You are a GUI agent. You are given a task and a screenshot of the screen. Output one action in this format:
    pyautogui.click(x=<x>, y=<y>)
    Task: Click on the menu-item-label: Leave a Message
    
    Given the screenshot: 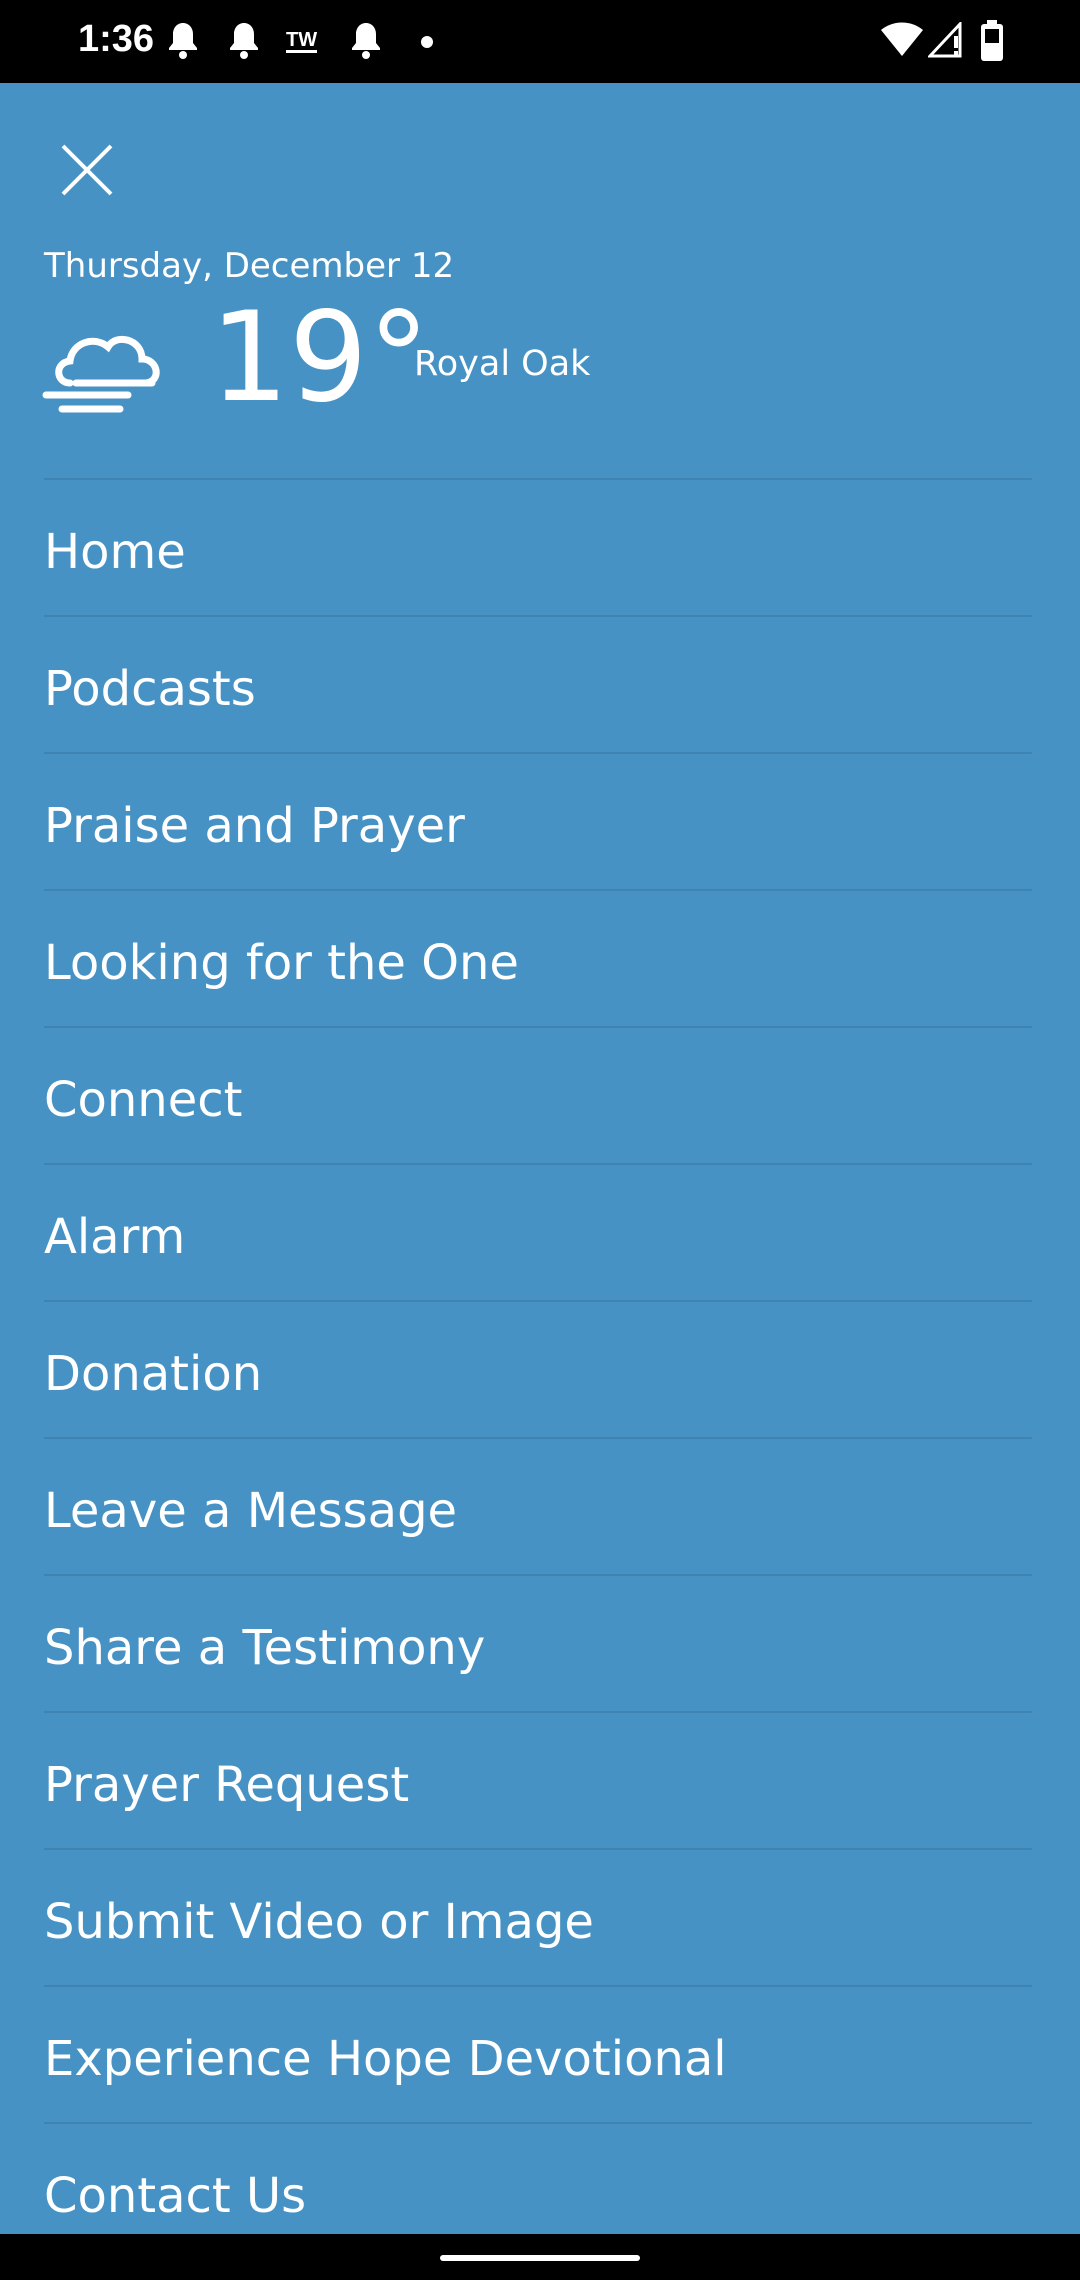 What is the action you would take?
    pyautogui.click(x=251, y=1511)
    